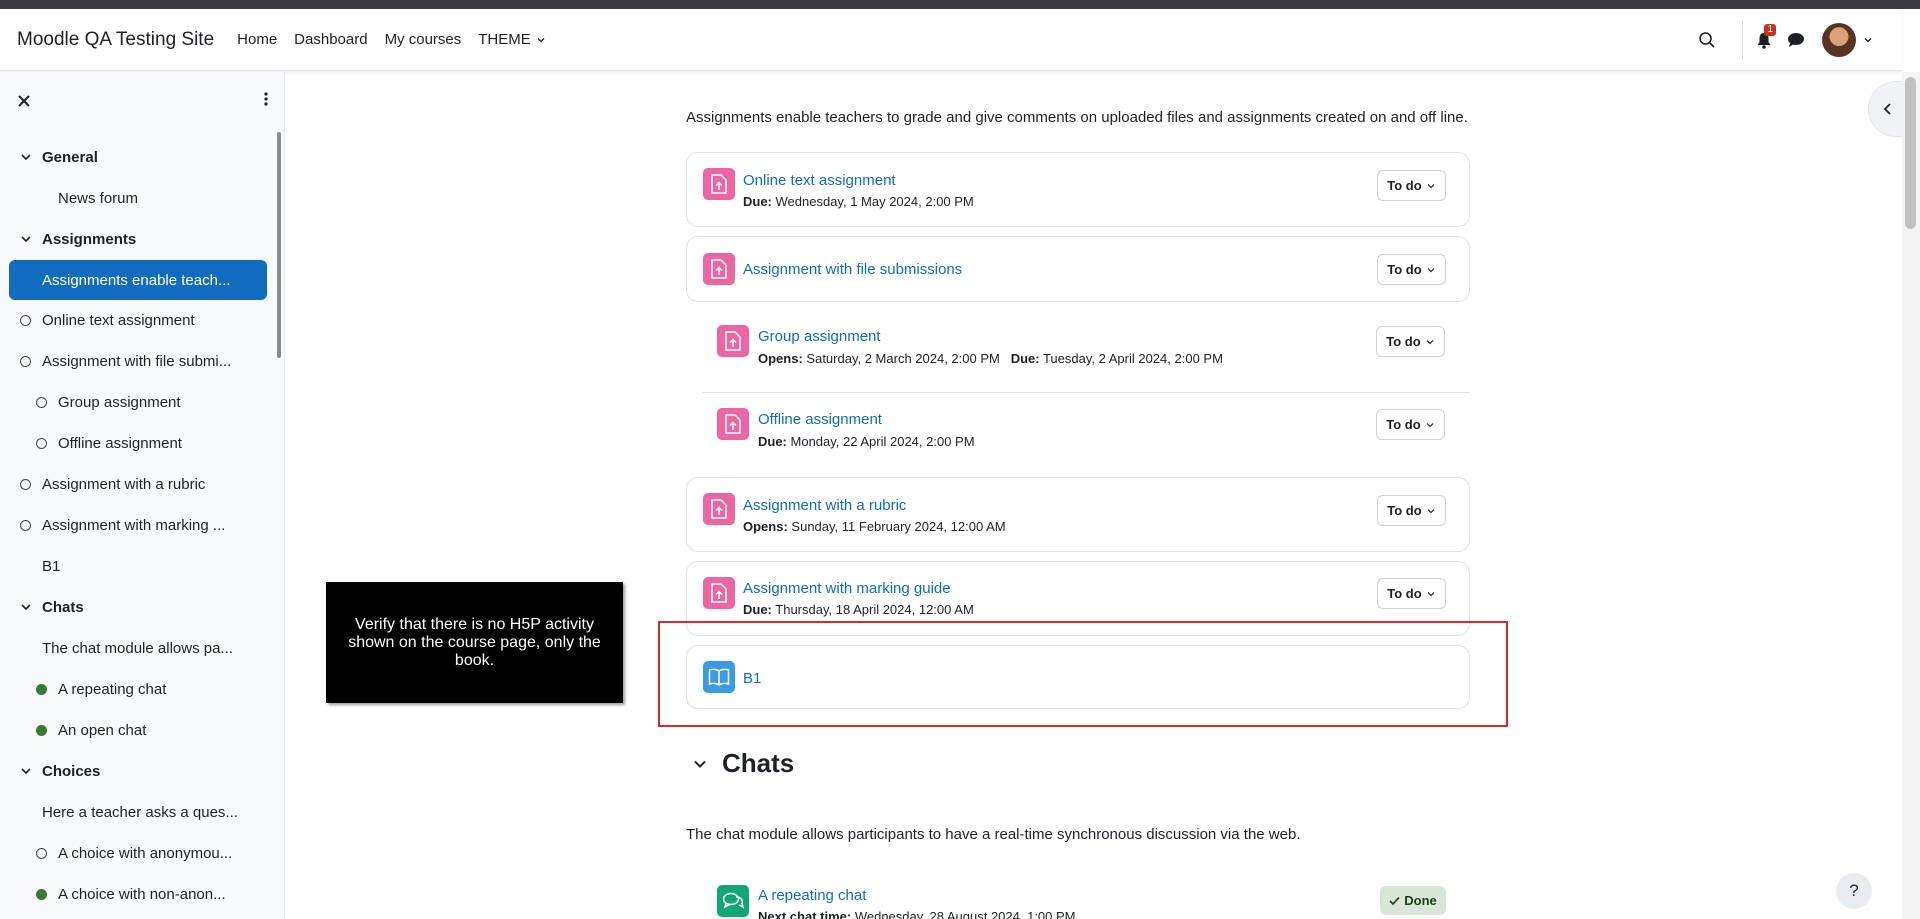 This screenshot has height=919, width=1920. I want to click on nav-dashboard: Dashboard, so click(330, 39).